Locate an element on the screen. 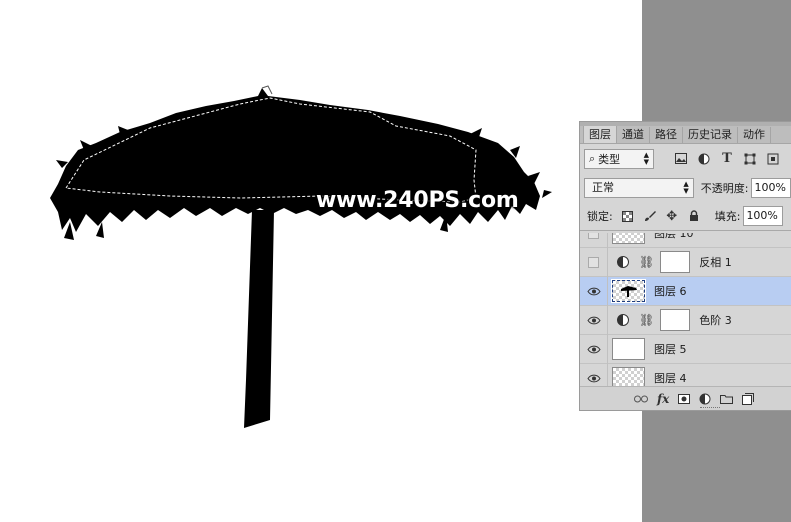 This screenshot has height=522, width=791. layer-row-invert-1: ⛓ 反相 1 is located at coordinates (685, 262).